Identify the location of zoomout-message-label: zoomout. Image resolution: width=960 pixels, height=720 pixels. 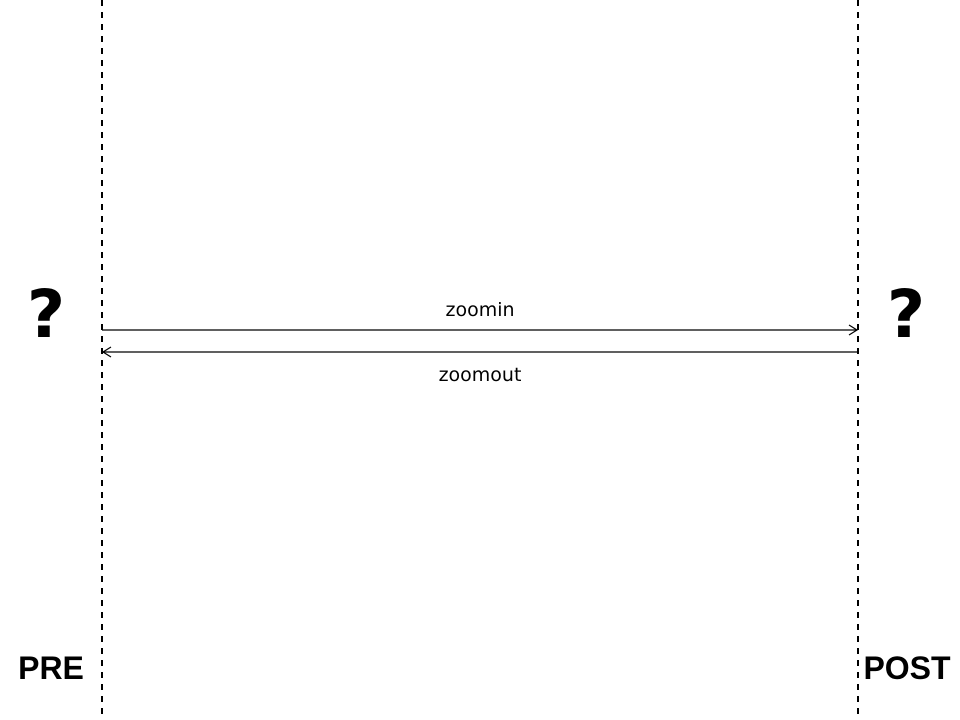
(480, 375).